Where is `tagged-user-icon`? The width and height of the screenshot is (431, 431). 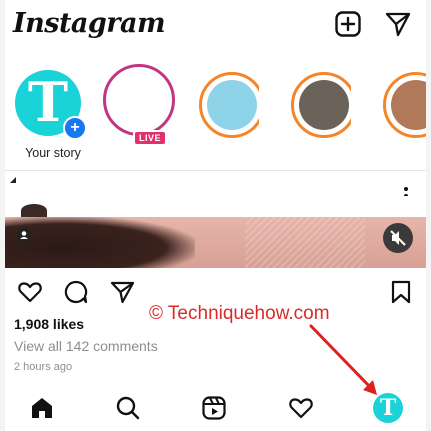
tagged-user-icon is located at coordinates (24, 235).